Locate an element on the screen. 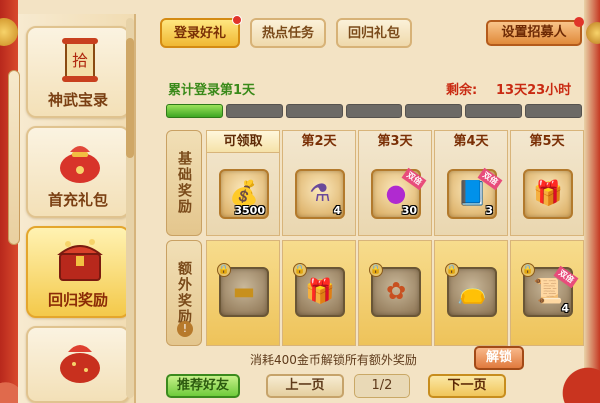 Image resolution: width=600 pixels, height=403 pixels. sidebar-item-first-recharge: 首充礼包 is located at coordinates (78, 172).